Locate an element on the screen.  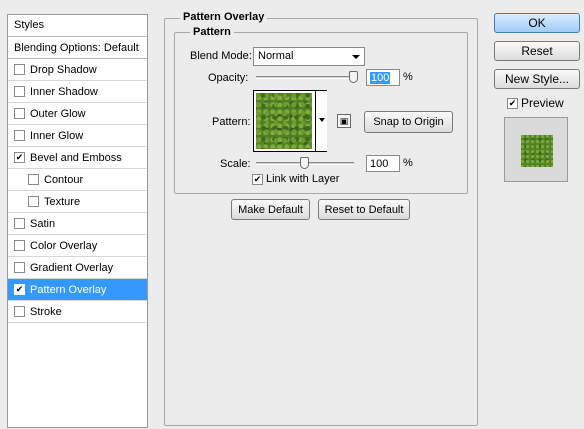
style-item-label: Color Overlay is located at coordinates (64, 245).